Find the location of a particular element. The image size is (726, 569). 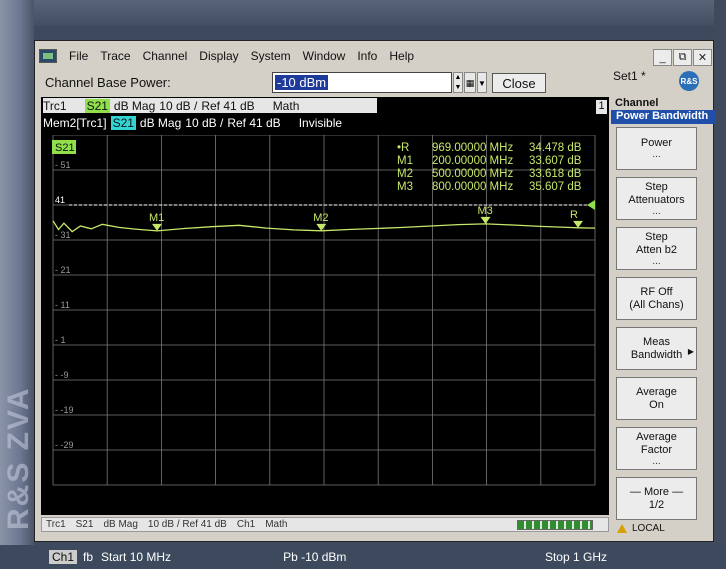

bezel-left: R&S ZVA is located at coordinates (17, 272).